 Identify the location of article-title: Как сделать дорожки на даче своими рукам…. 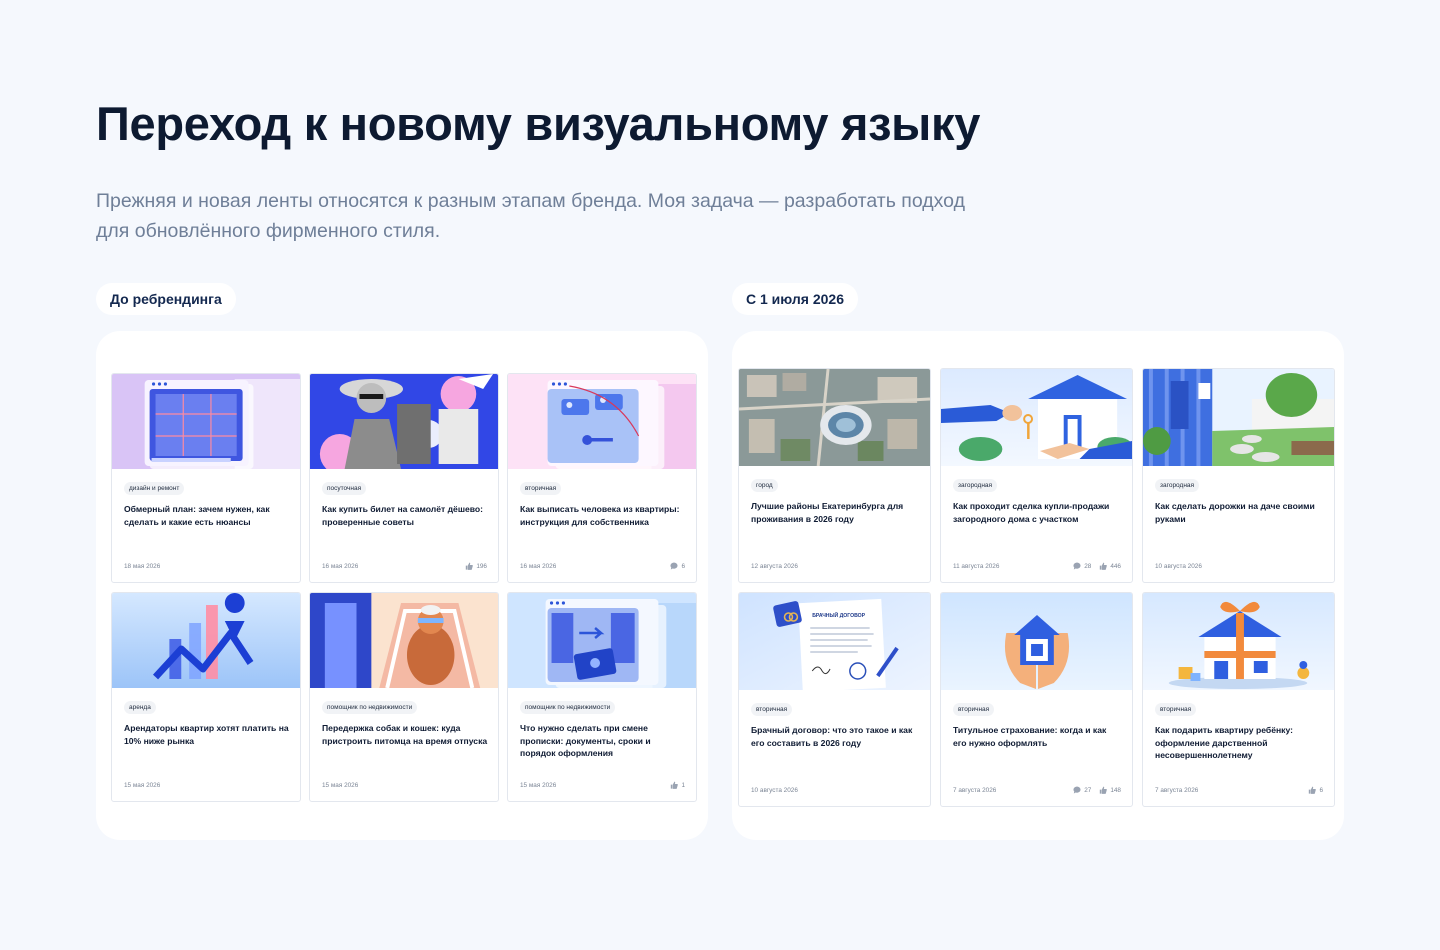
(1235, 512).